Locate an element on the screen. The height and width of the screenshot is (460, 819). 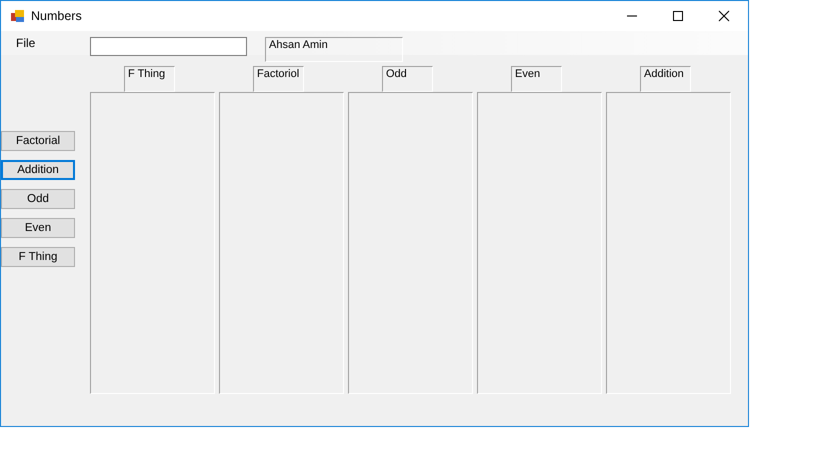
panel-header: Addition is located at coordinates (665, 79).